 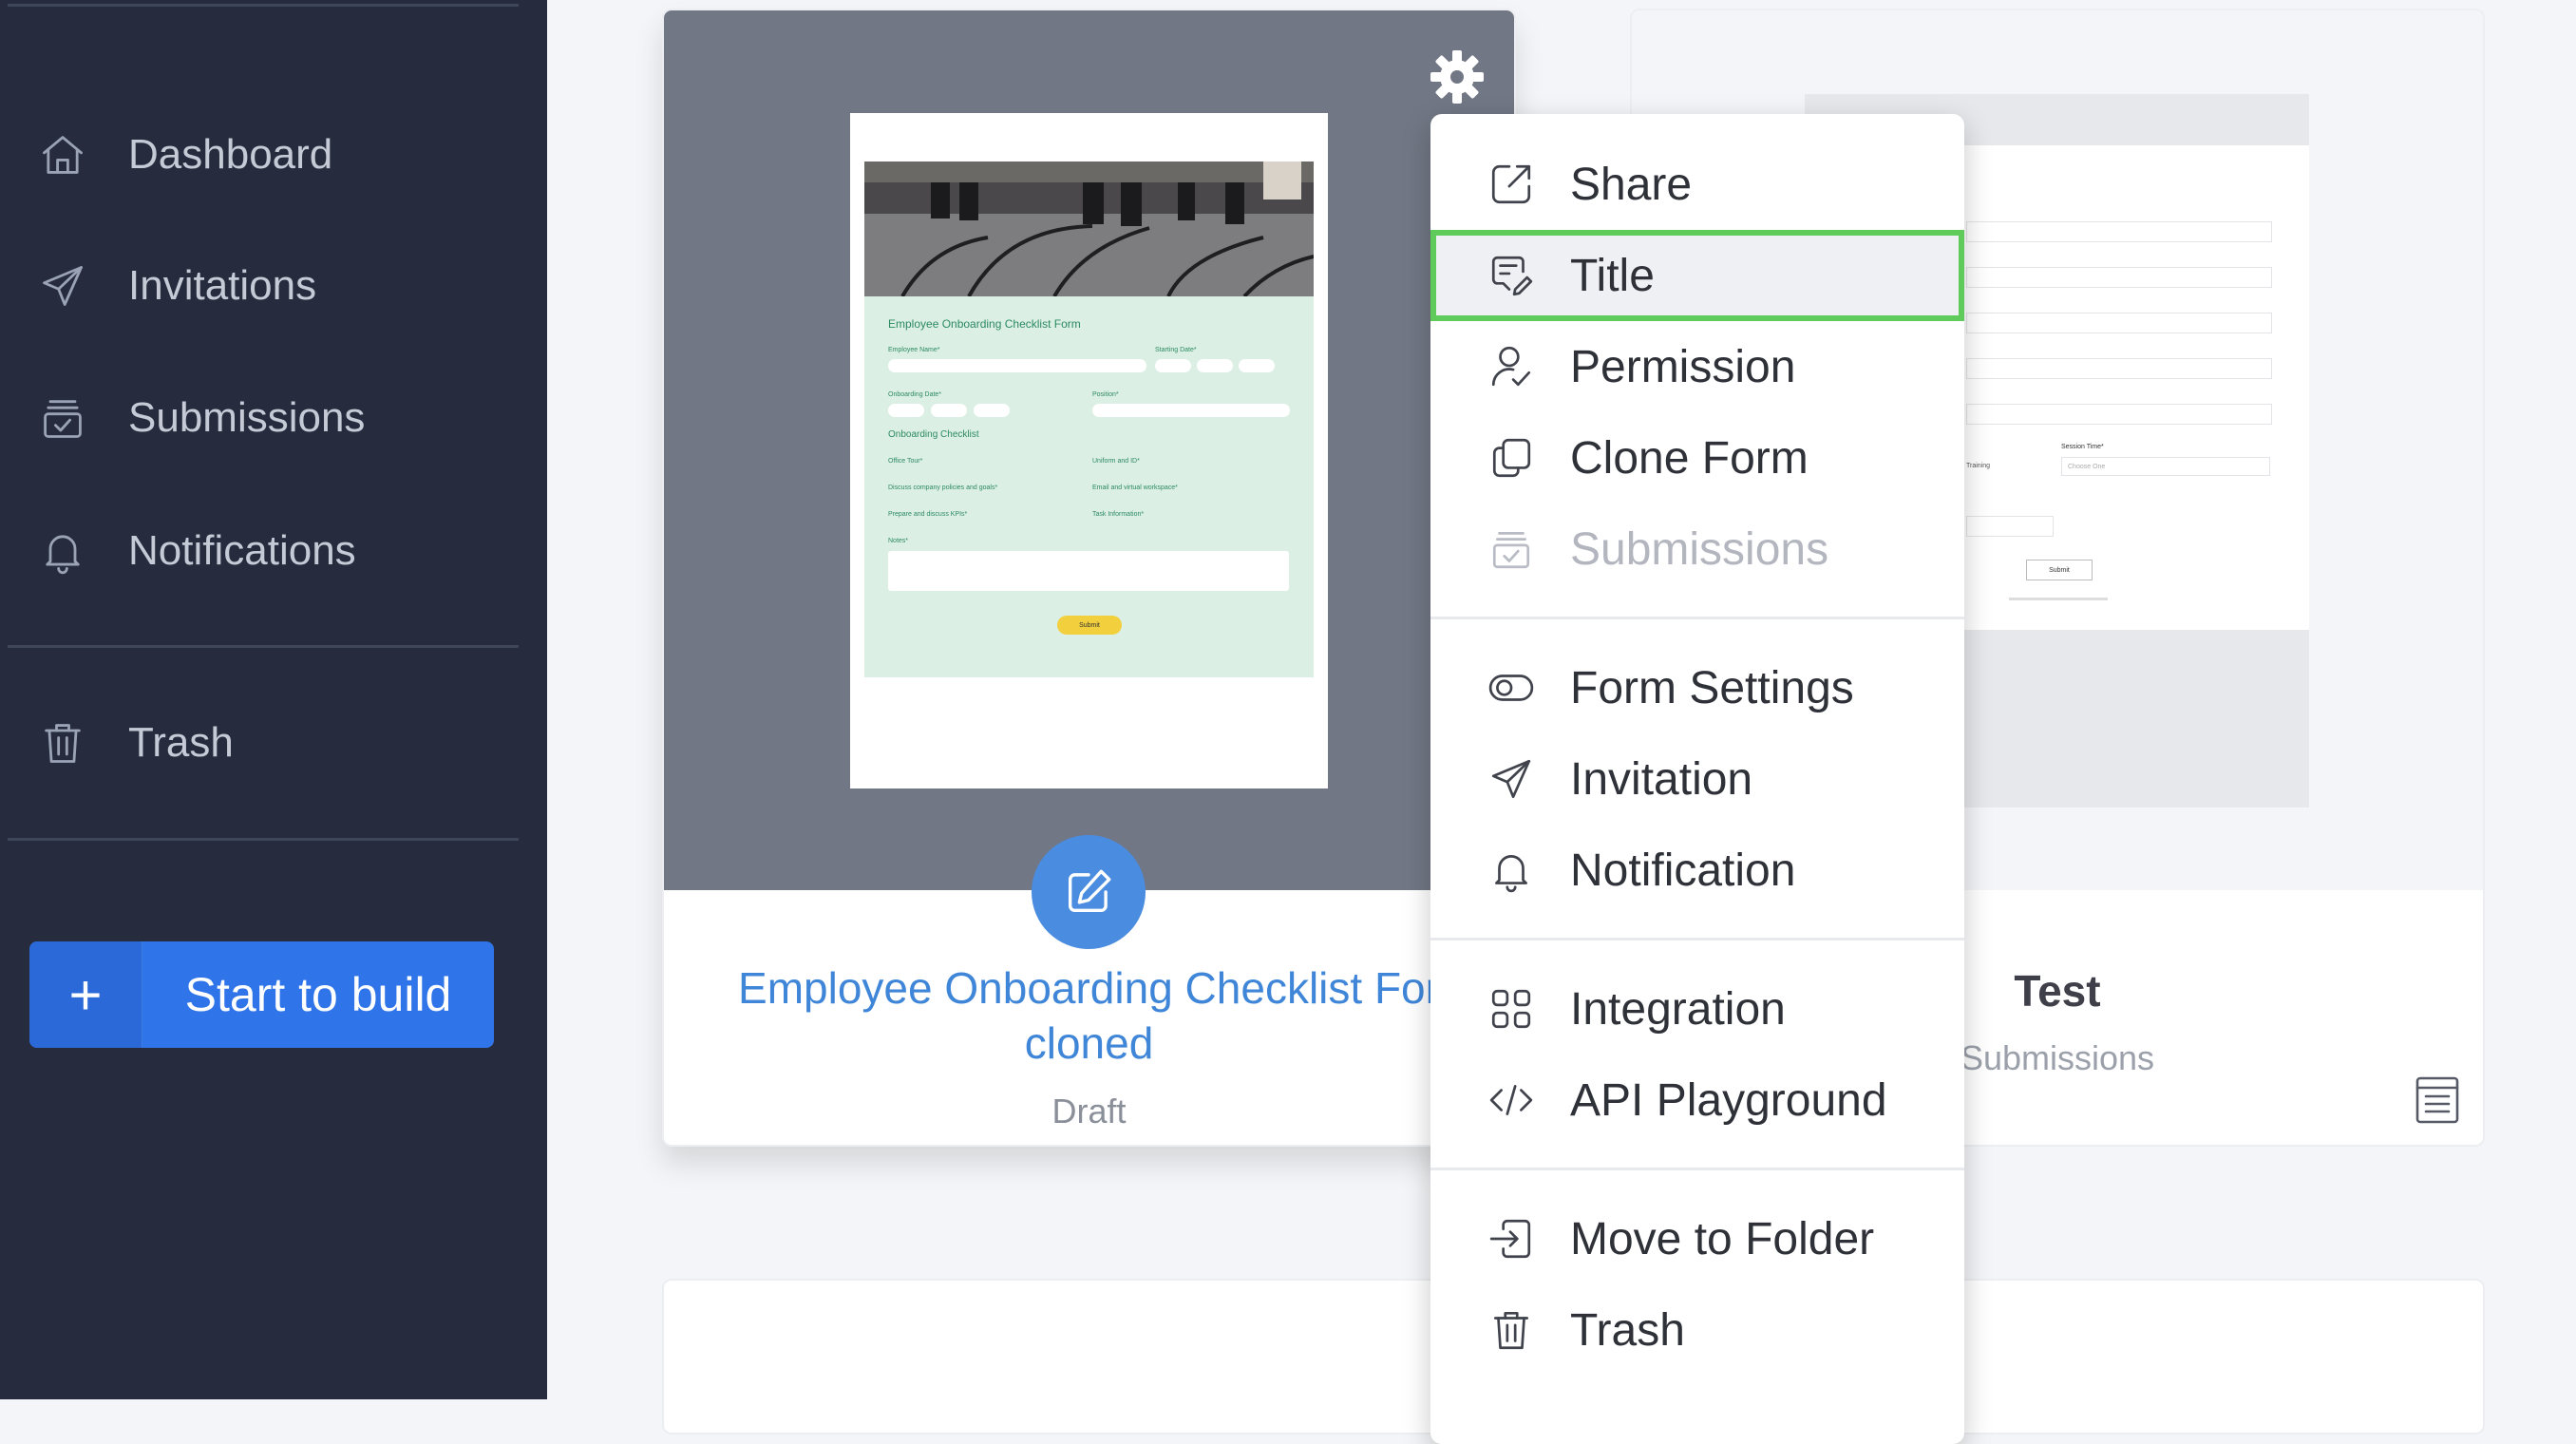 I want to click on preview-task: Task Information*, so click(x=1118, y=514).